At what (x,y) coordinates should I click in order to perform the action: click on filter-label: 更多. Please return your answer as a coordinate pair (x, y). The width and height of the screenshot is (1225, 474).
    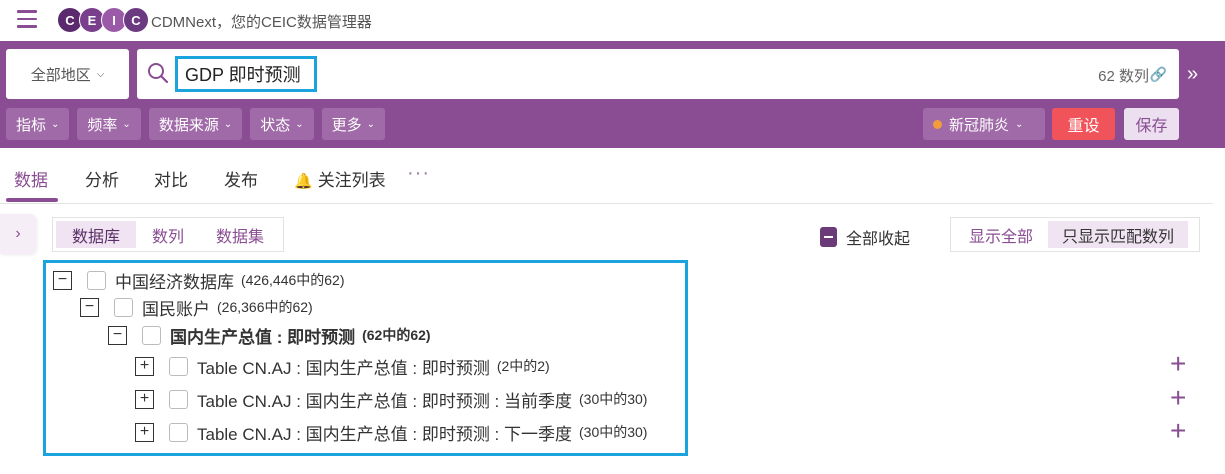
    Looking at the image, I should click on (346, 125).